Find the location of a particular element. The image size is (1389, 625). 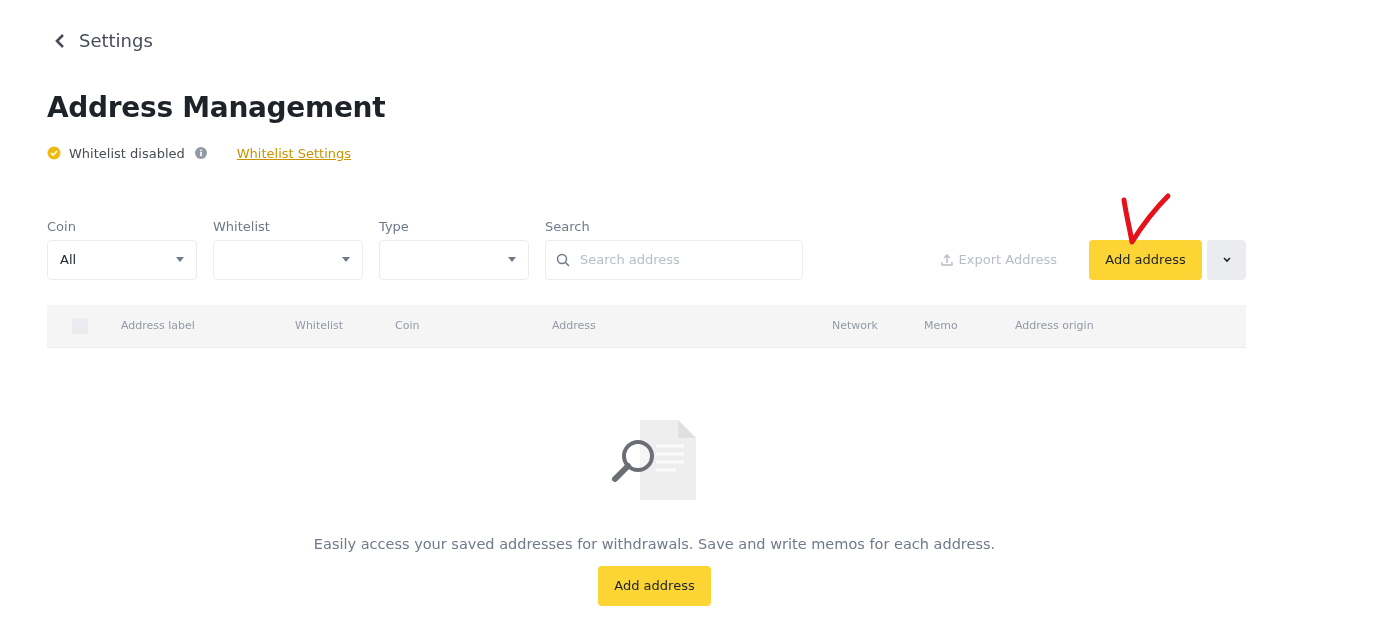

check-mark-annotation-drawing is located at coordinates (1146, 219).